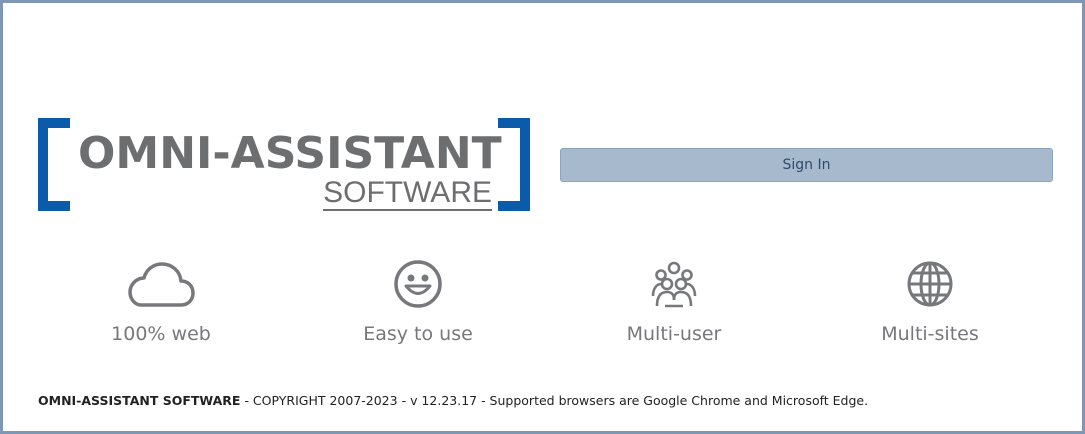 The height and width of the screenshot is (434, 1085). What do you see at coordinates (325, 400) in the screenshot?
I see `footer-copyright: - COPYRIGHT 2007-2023 -` at bounding box center [325, 400].